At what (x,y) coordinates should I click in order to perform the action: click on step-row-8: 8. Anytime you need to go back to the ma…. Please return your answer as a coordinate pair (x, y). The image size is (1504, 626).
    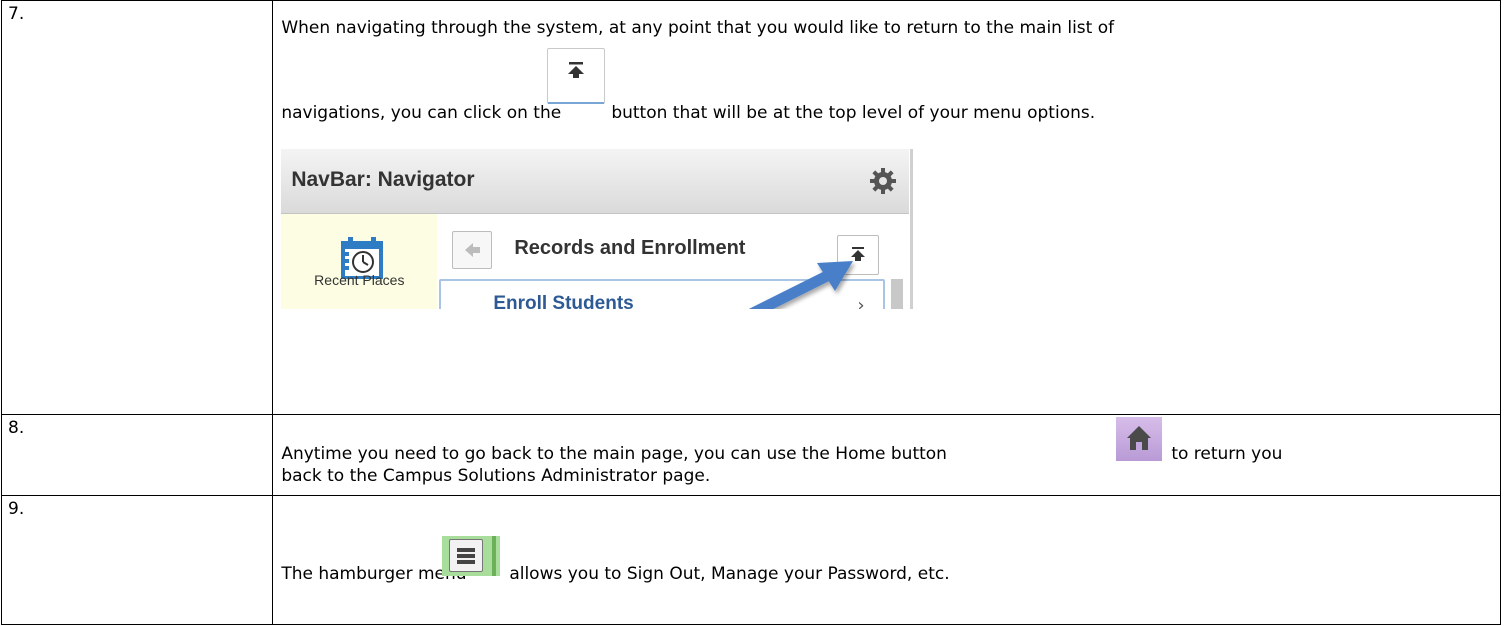
    Looking at the image, I should click on (750, 455).